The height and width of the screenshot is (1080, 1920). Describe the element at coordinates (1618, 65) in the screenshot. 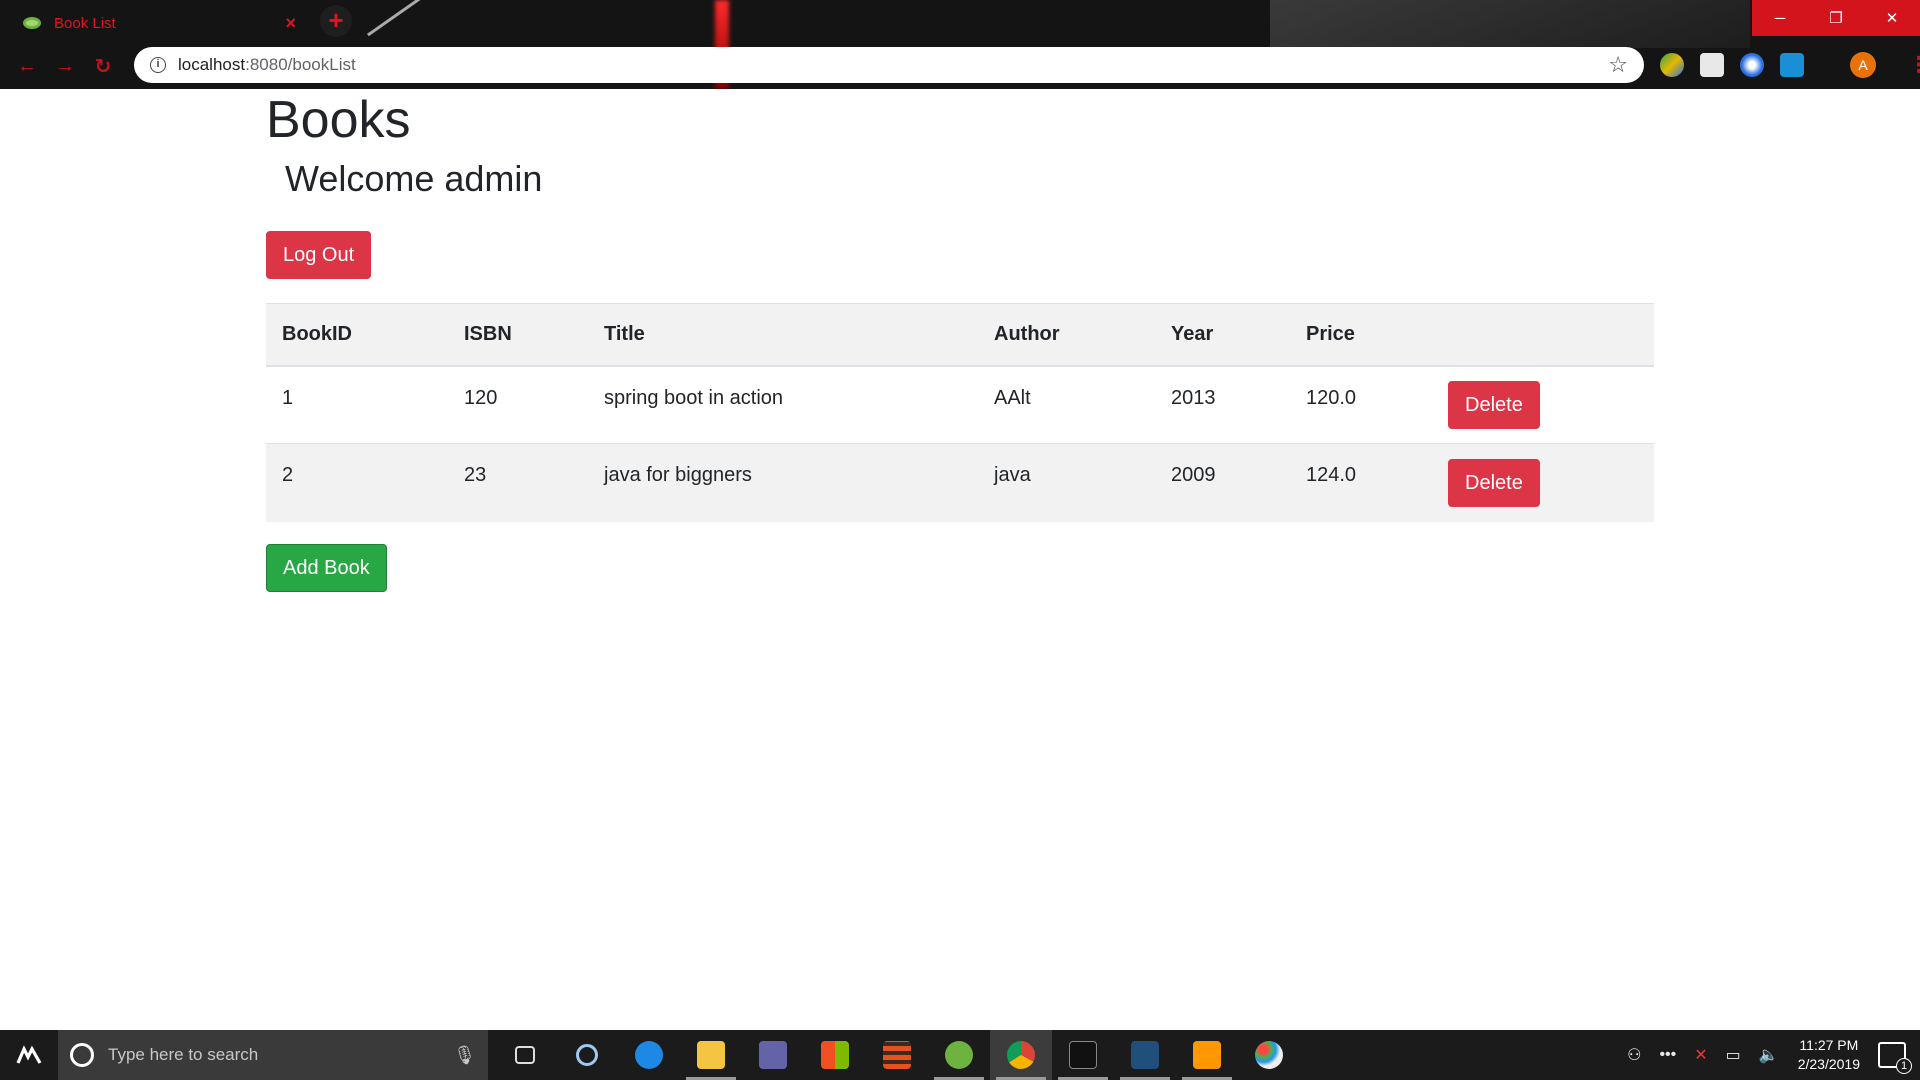

I see `bookmark-star-icon: ☆` at that location.